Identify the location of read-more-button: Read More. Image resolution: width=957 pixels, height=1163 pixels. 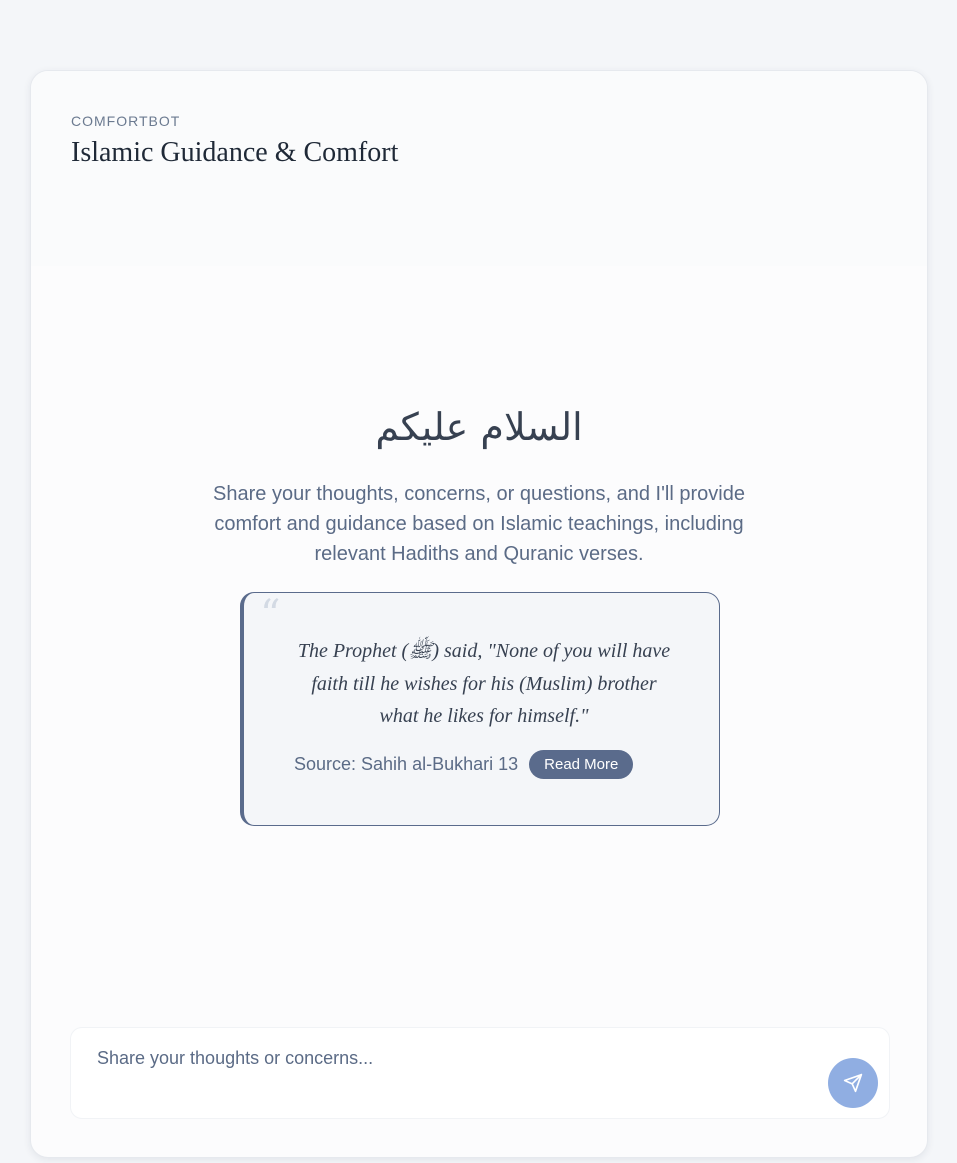
(581, 764).